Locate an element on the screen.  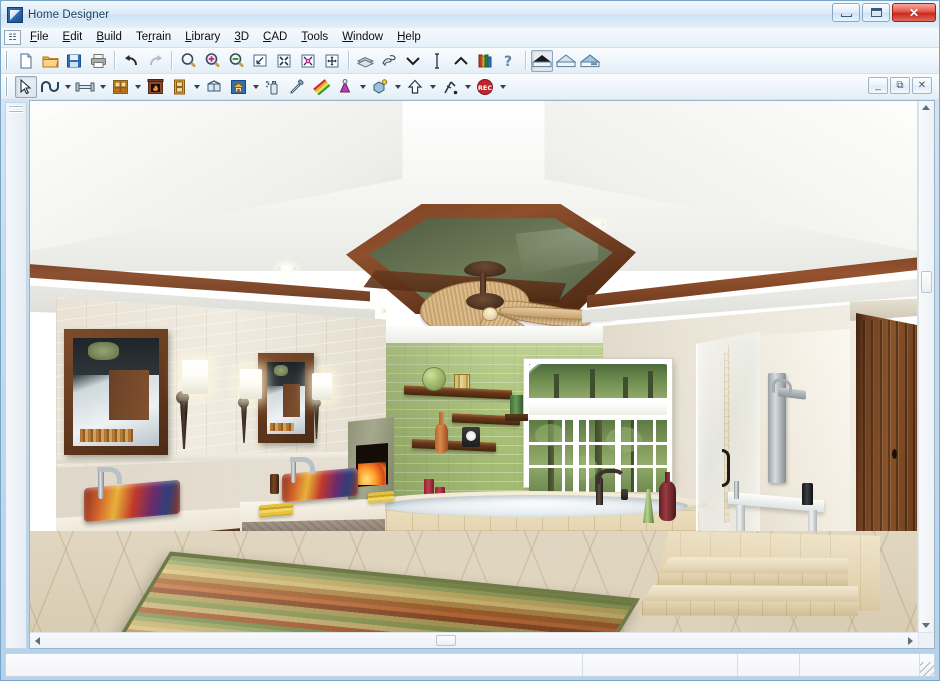
horizontal-scroll-thumb is located at coordinates (446, 640).